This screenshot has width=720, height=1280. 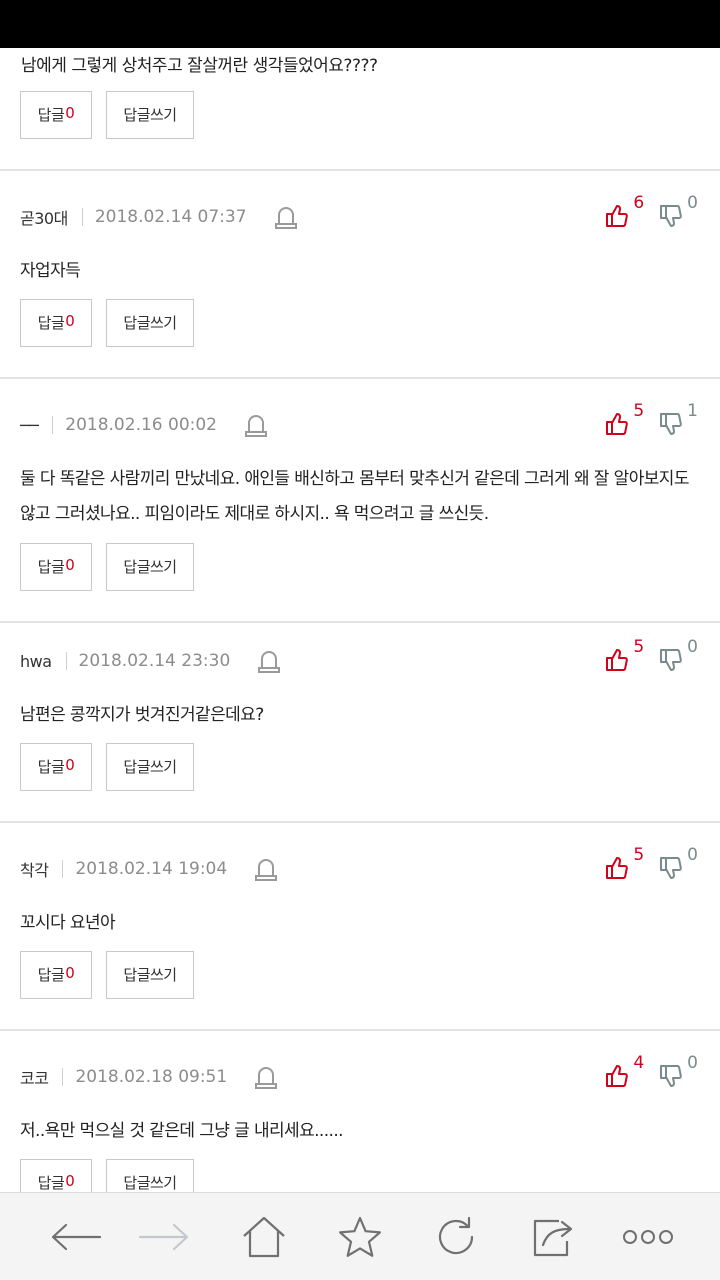 I want to click on comment-date: 2018.02.14 07:37, so click(x=170, y=217).